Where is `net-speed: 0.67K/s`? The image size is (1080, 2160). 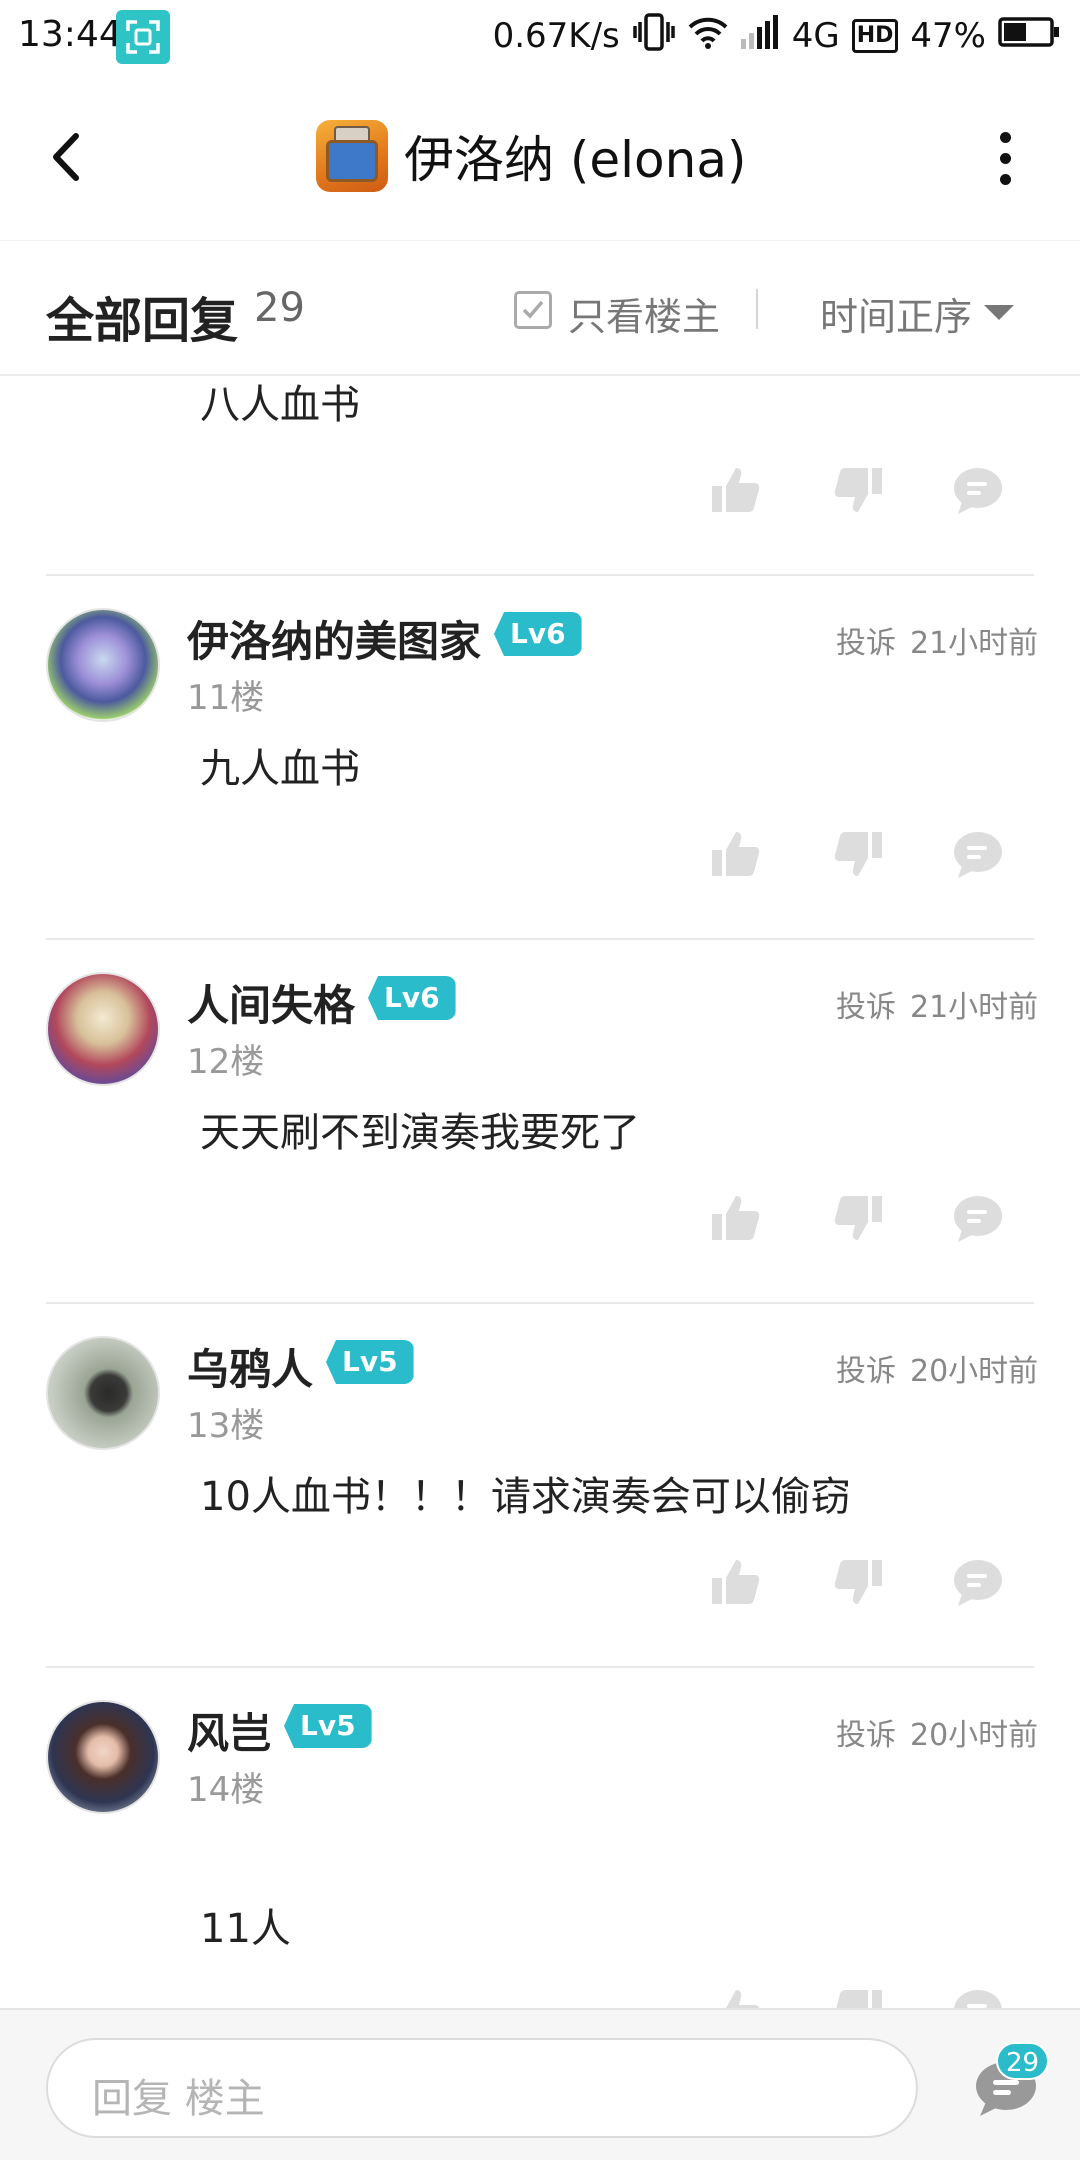
net-speed: 0.67K/s is located at coordinates (556, 36).